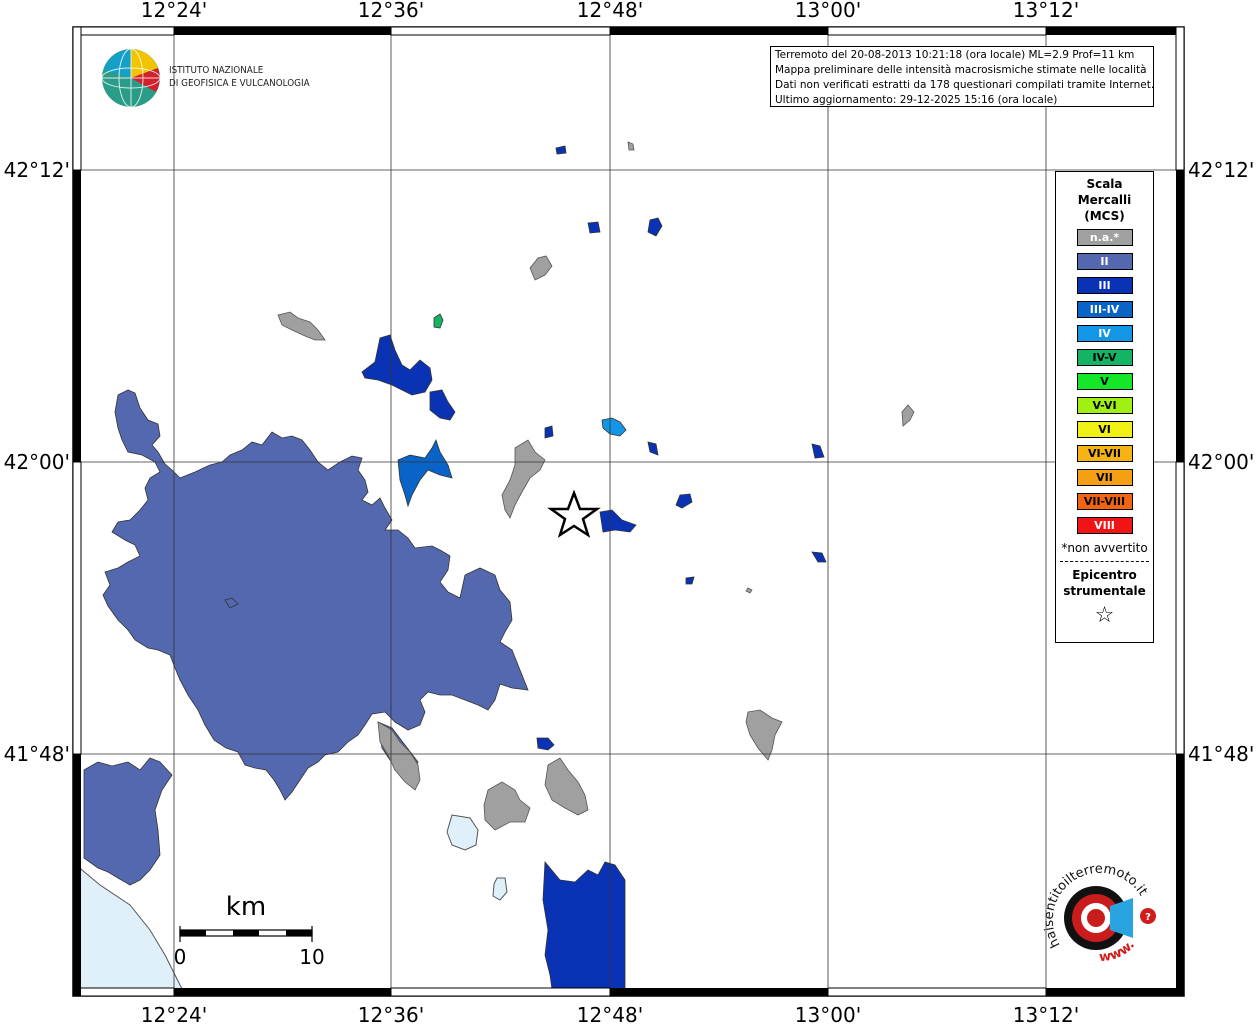 Image resolution: width=1257 pixels, height=1024 pixels. I want to click on lon-label-top-3: 12°48', so click(610, 11).